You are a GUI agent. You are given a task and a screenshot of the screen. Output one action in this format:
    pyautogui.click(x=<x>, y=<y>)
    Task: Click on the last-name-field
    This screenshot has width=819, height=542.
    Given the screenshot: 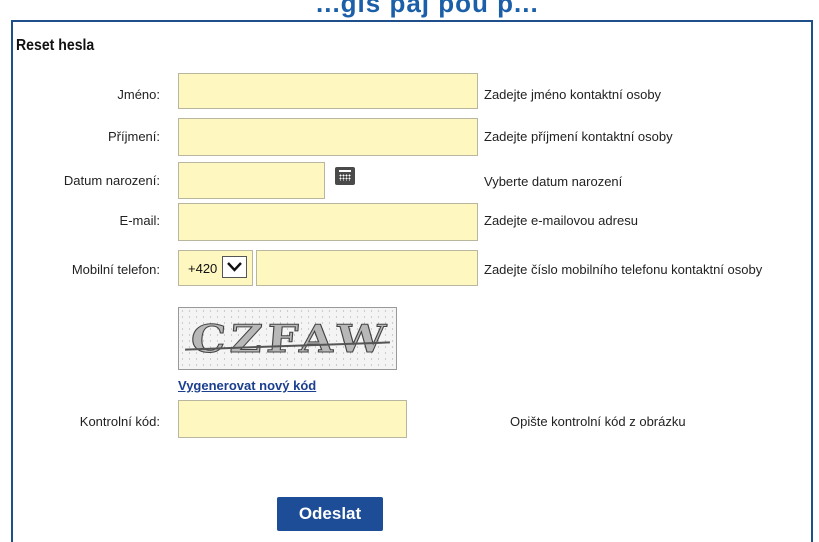 What is the action you would take?
    pyautogui.click(x=328, y=137)
    